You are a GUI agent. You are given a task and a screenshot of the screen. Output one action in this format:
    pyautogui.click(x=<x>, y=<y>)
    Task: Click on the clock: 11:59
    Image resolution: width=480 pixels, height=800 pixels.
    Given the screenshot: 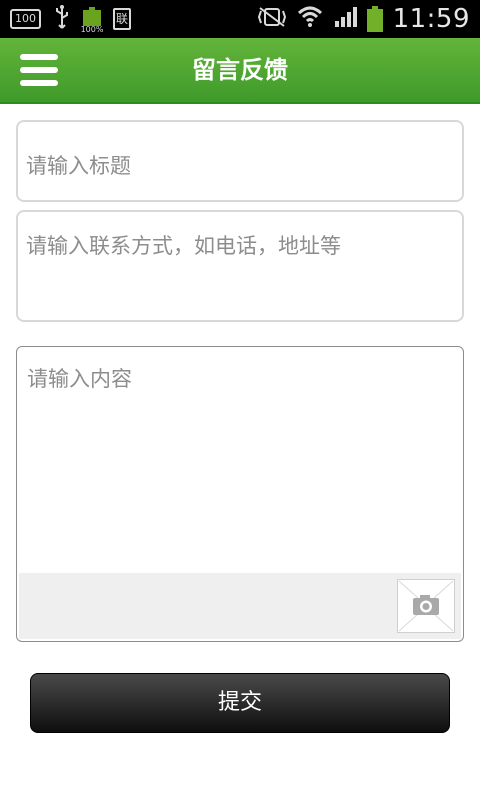 What is the action you would take?
    pyautogui.click(x=431, y=19)
    